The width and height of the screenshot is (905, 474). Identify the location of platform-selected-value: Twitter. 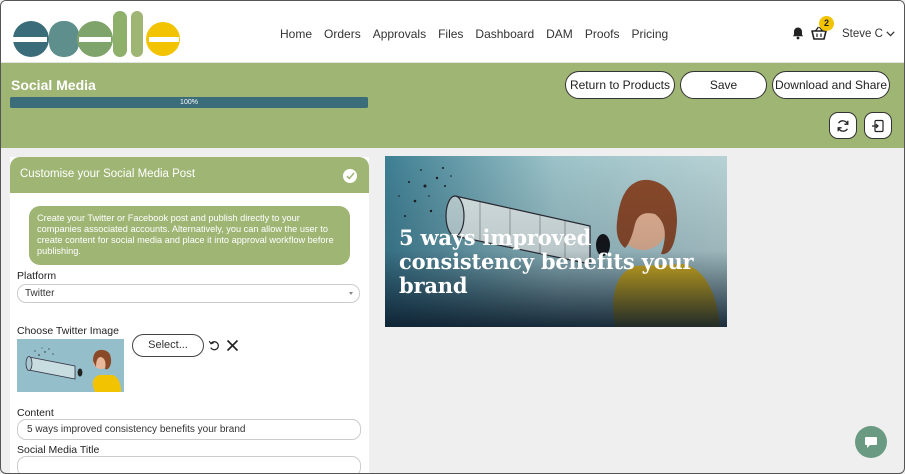
(40, 293).